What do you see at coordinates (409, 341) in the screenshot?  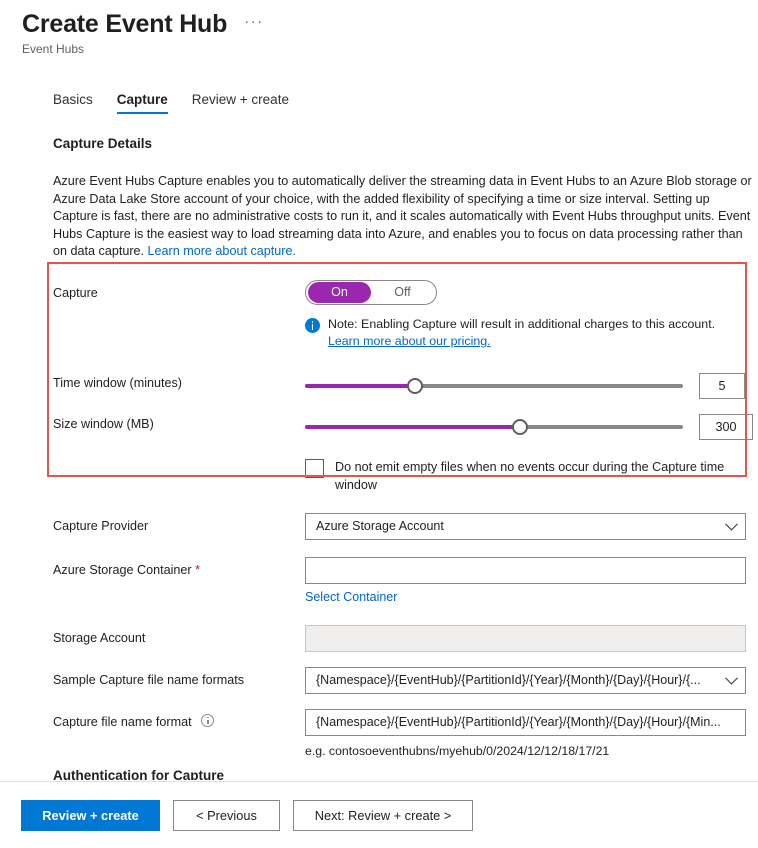 I see `learn-more-pricing-link: Learn more about our pricing.` at bounding box center [409, 341].